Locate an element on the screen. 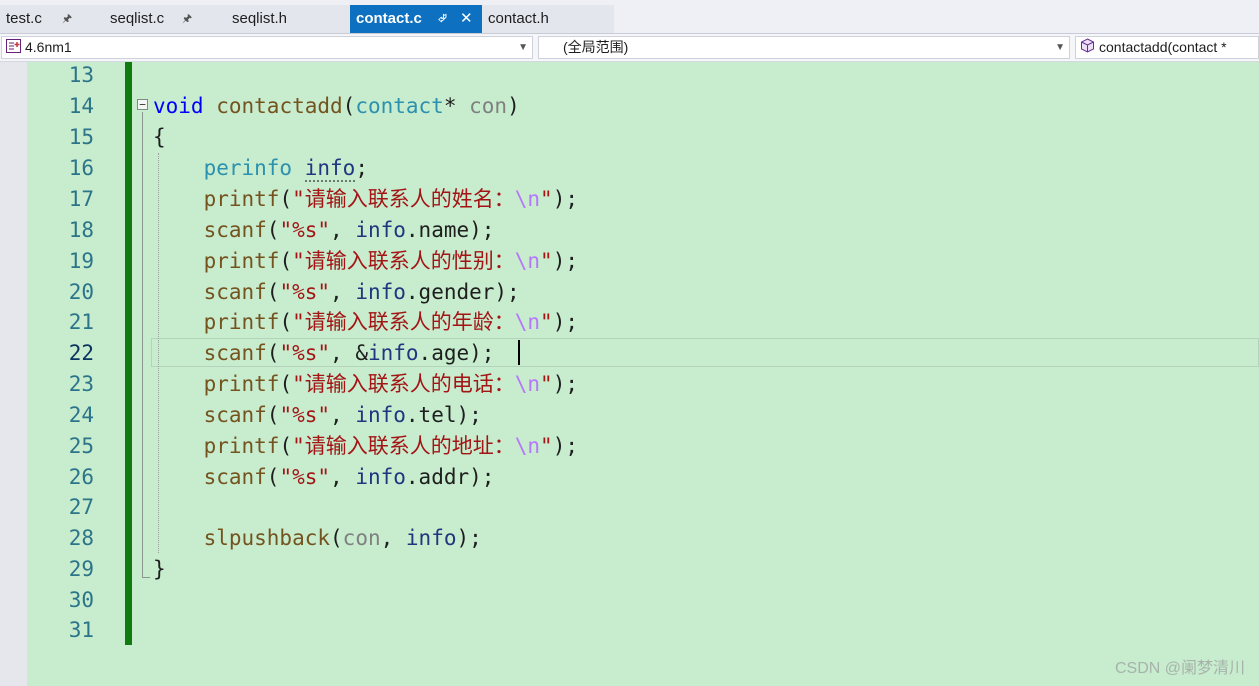 The width and height of the screenshot is (1259, 686). code-line-26: scanf("%s", info.addr); is located at coordinates (324, 477).